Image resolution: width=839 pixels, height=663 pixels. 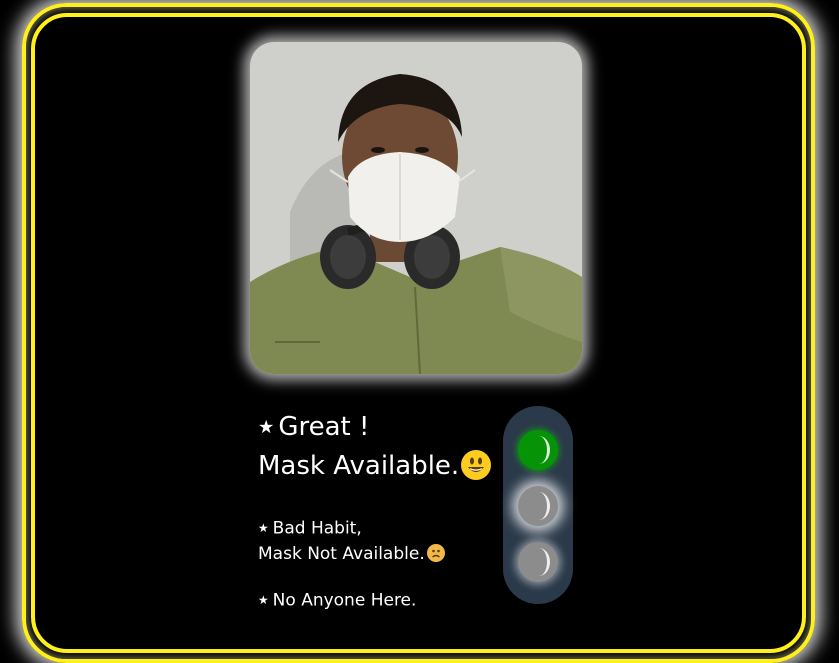 What do you see at coordinates (383, 446) in the screenshot?
I see `status-mask-available: ★ Great ! Mask Available.` at bounding box center [383, 446].